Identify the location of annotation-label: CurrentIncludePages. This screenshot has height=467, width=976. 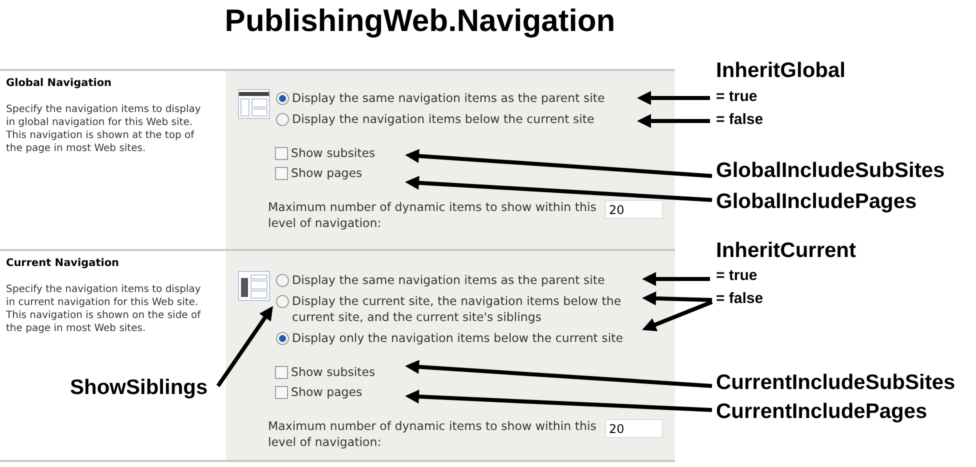
(822, 412).